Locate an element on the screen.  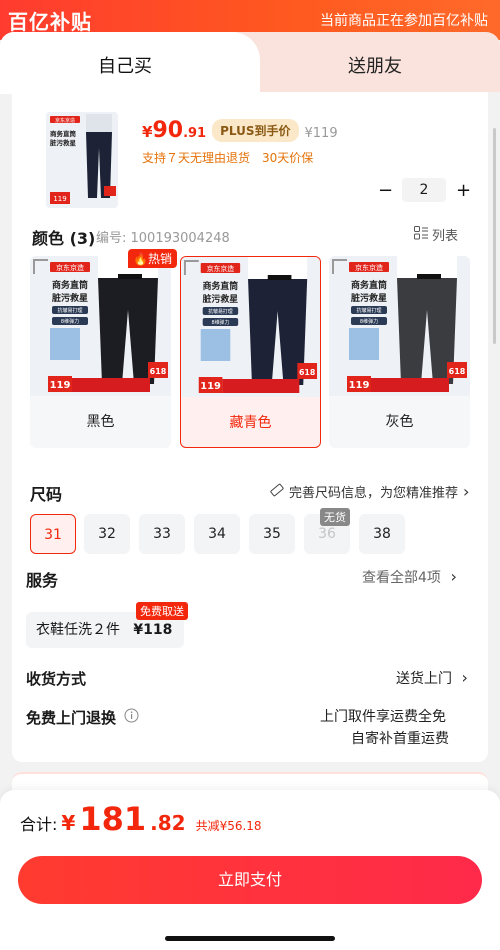
plus-price-tag: PLUS到手价 is located at coordinates (255, 130).